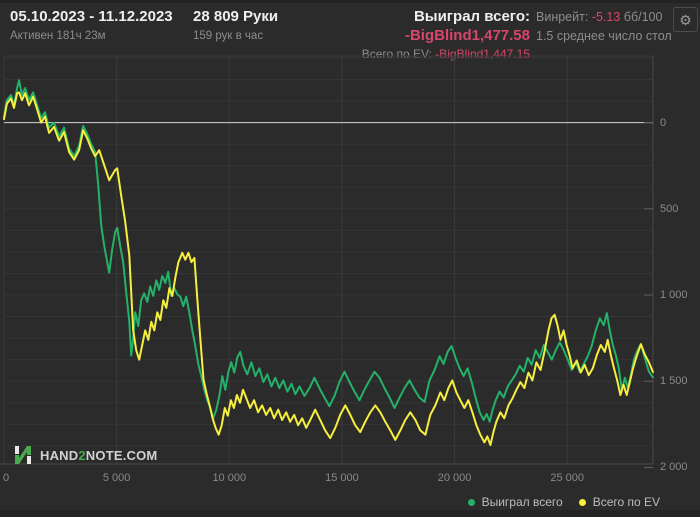  What do you see at coordinates (471, 502) in the screenshot?
I see `won-series-dot-icon` at bounding box center [471, 502].